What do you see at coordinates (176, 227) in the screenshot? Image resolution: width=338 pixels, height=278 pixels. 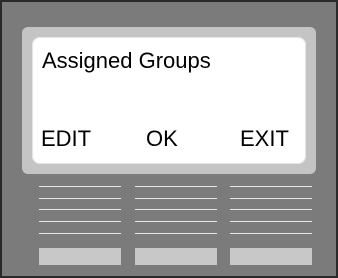 I see `key-column-middle` at bounding box center [176, 227].